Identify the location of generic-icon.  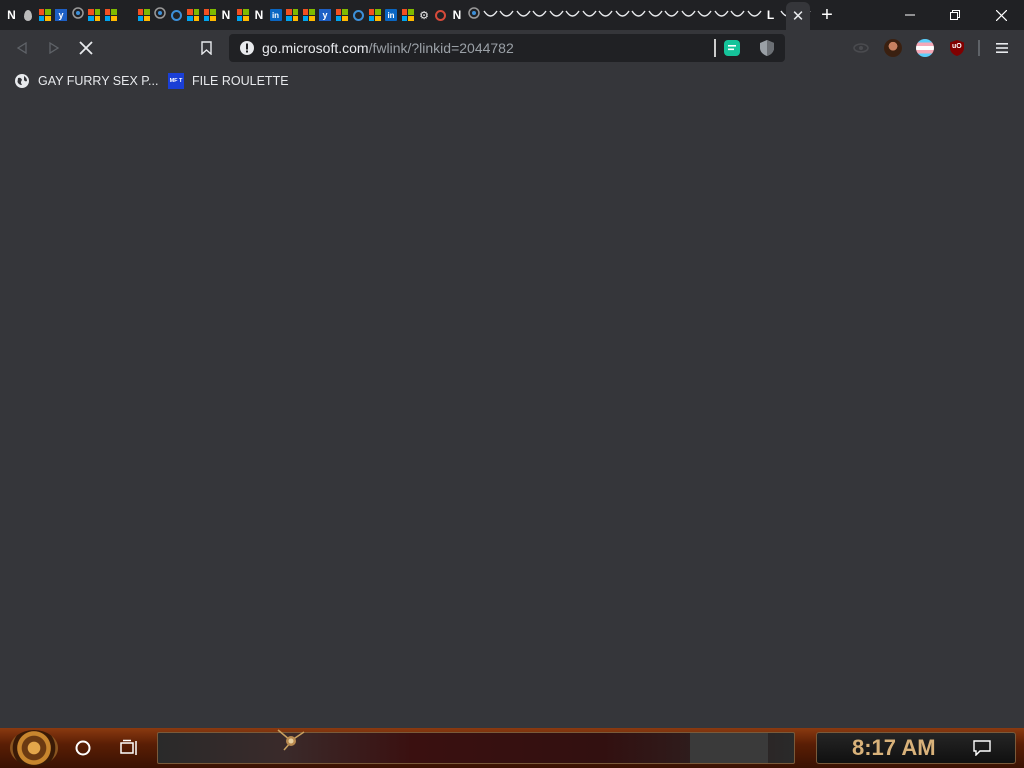
(473, 15).